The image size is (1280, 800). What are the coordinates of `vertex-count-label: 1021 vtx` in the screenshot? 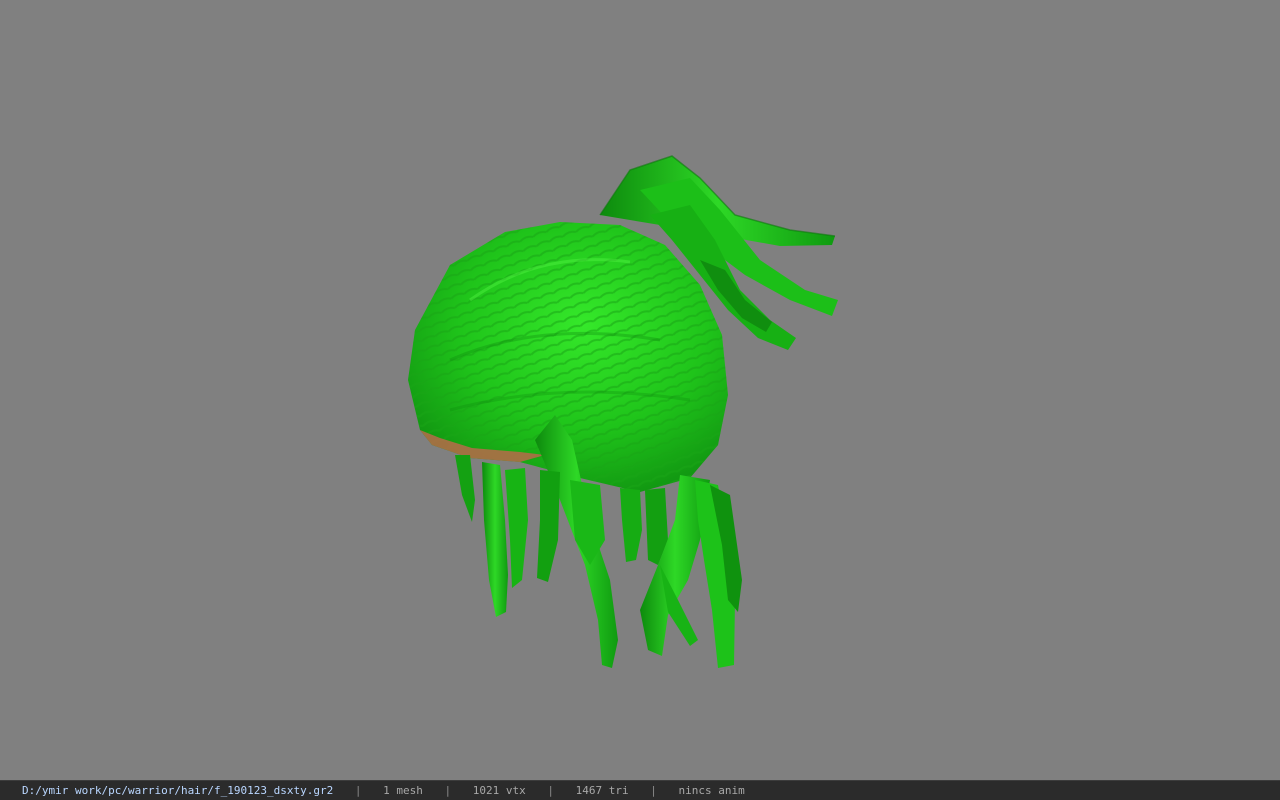 It's located at (499, 790).